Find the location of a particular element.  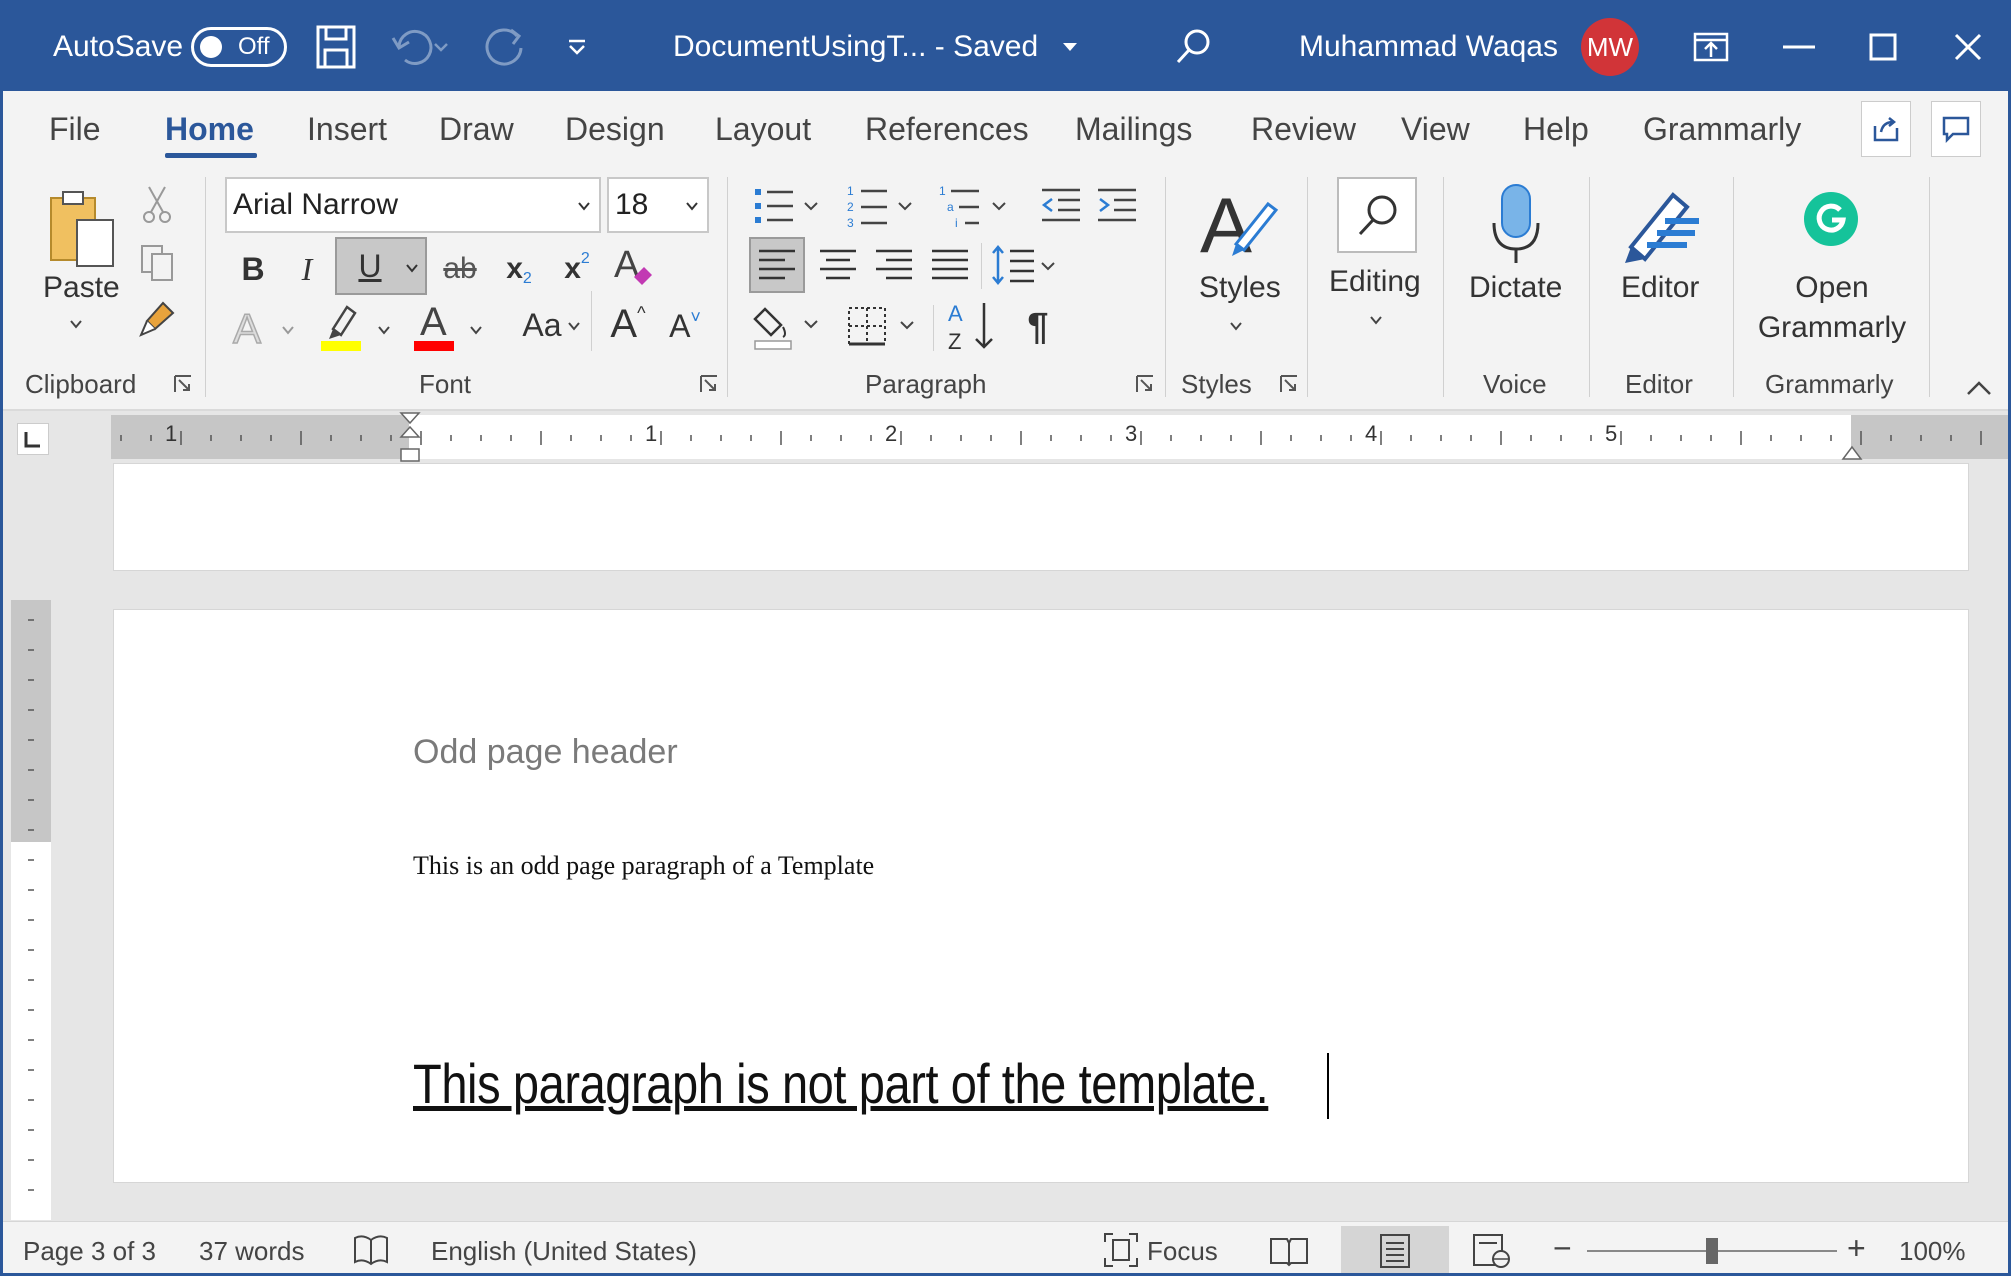

font-size-select: 18 is located at coordinates (658, 205).